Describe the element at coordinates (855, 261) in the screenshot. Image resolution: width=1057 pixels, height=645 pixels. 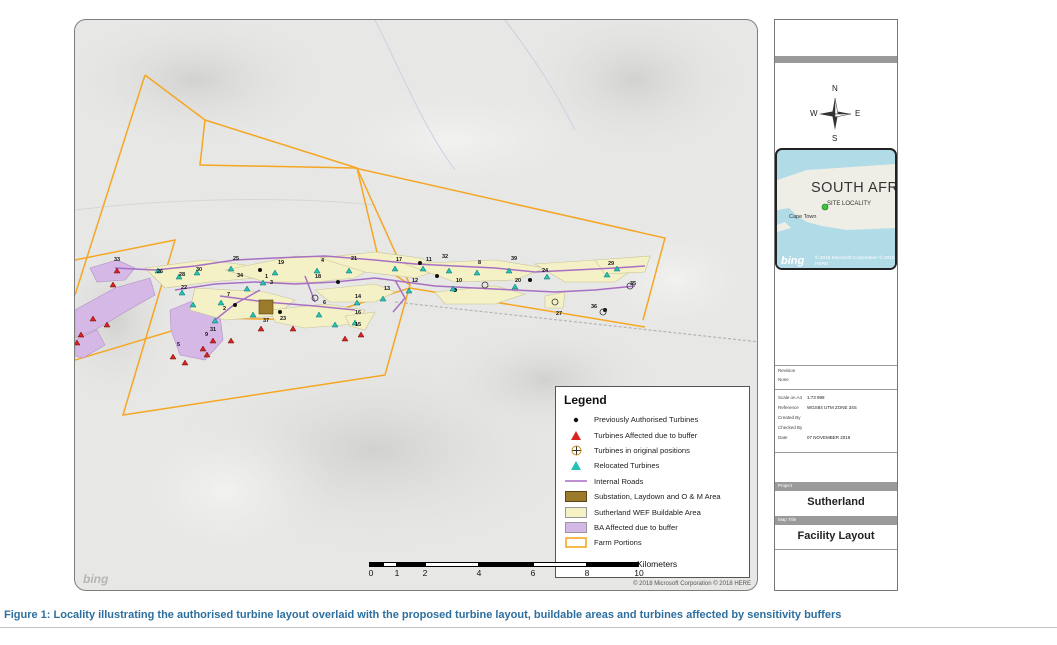
I see `inset-copyright: © 2018 Microsoft Corporation © 2018 HERE` at that location.